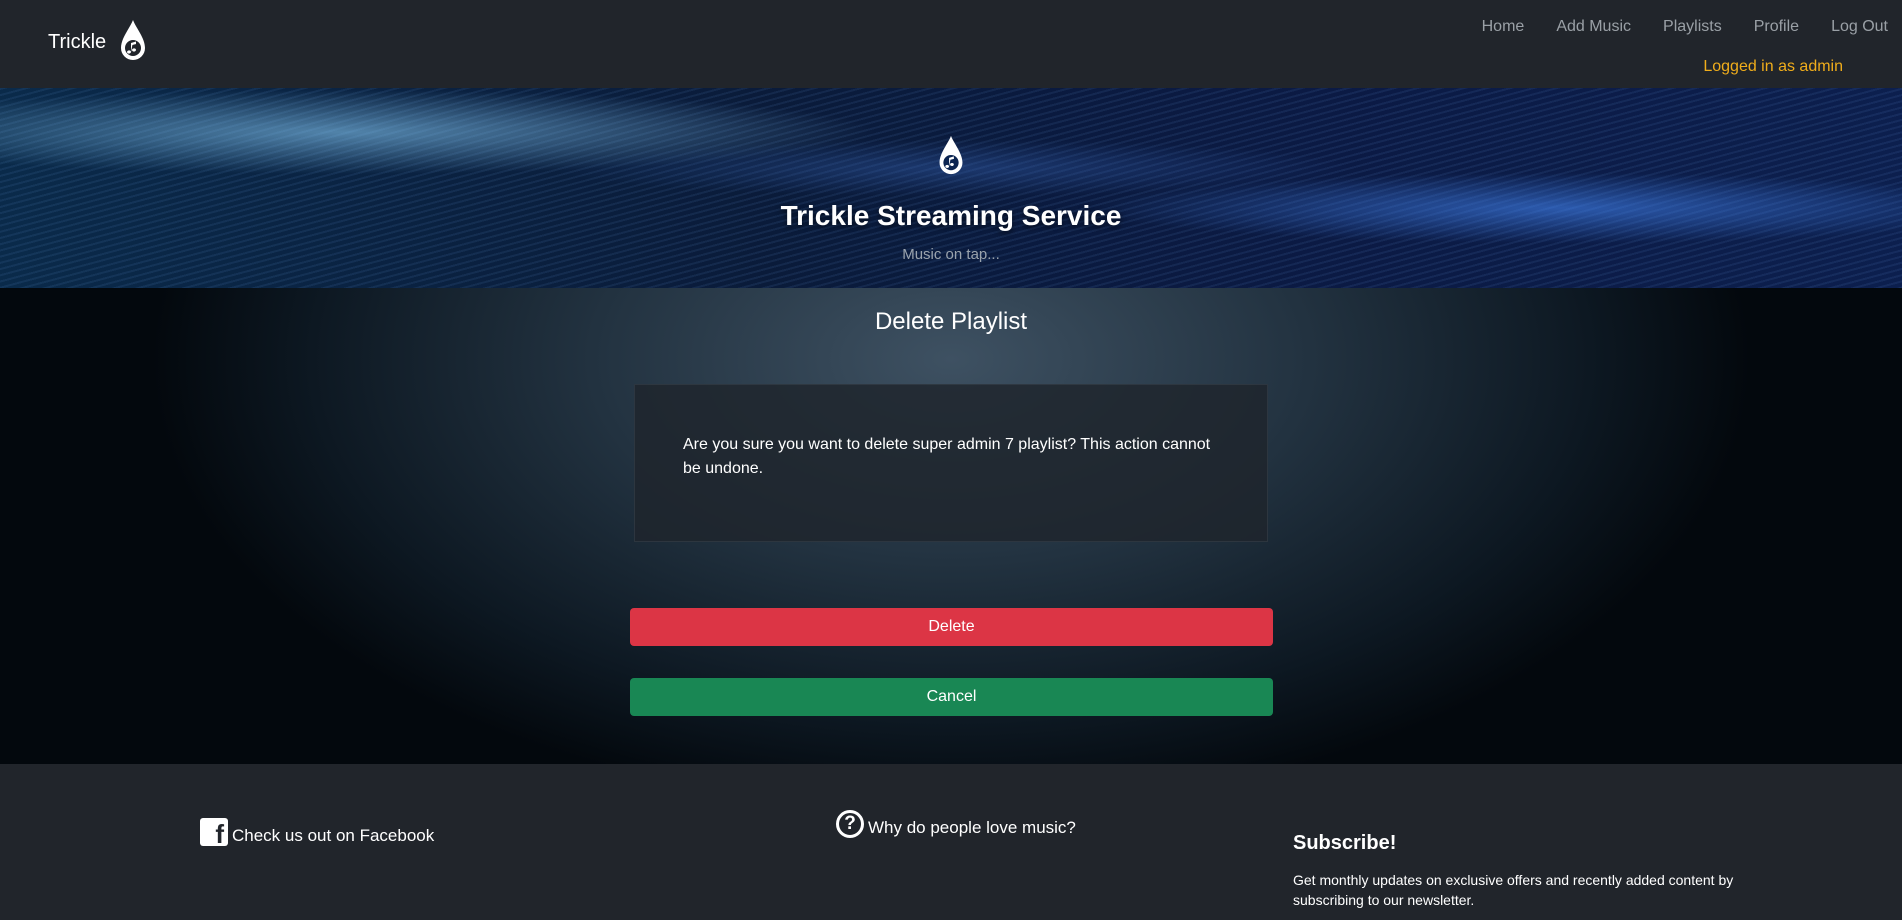 This screenshot has width=1902, height=920. What do you see at coordinates (1692, 27) in the screenshot?
I see `nav-link-playlists: Playlists` at bounding box center [1692, 27].